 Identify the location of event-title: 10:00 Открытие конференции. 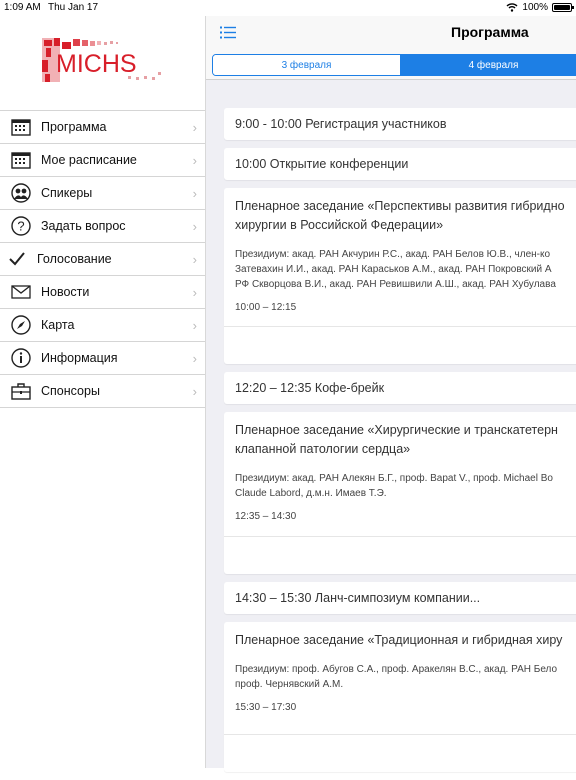
(322, 164).